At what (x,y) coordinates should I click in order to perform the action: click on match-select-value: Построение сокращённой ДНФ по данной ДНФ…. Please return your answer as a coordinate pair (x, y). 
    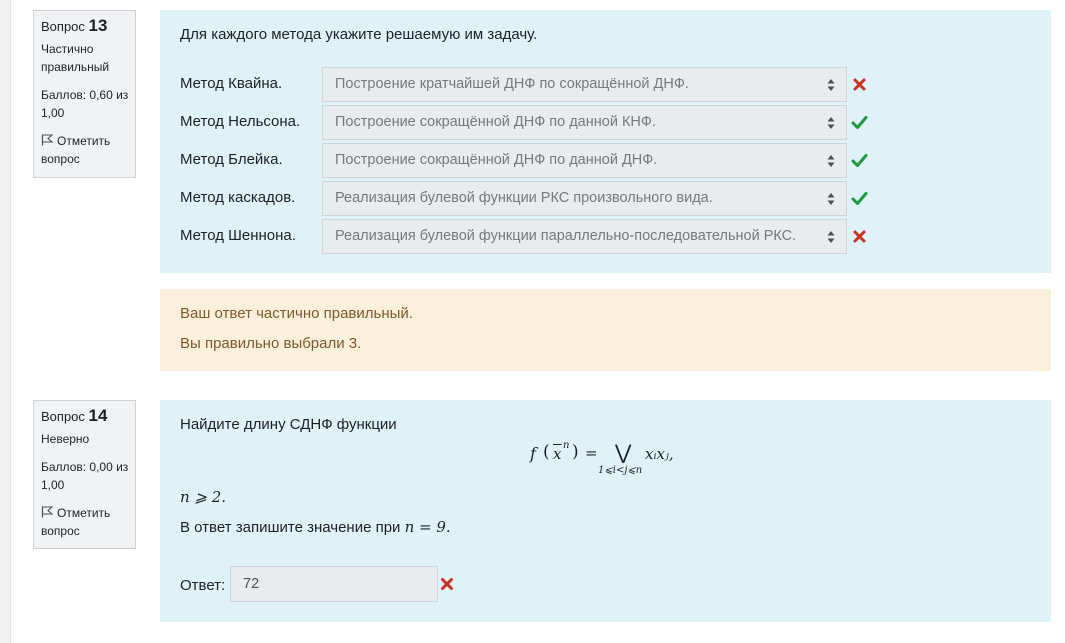
    Looking at the image, I should click on (496, 160).